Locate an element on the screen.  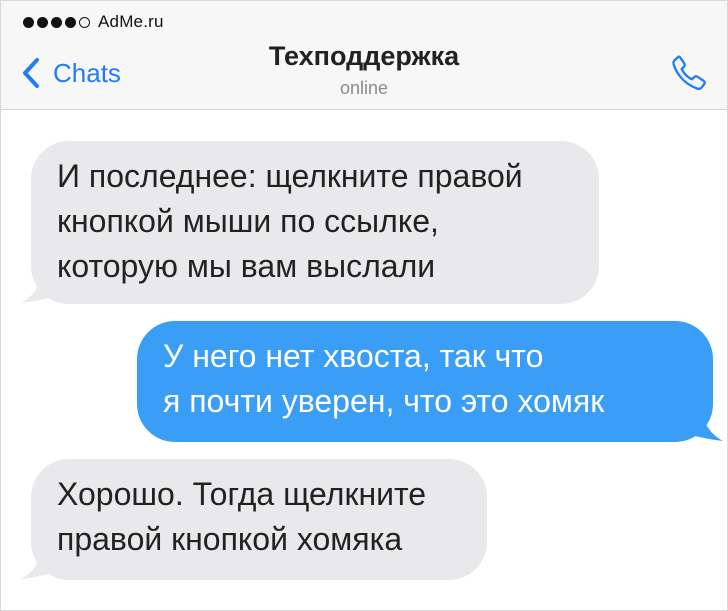
phone-icon is located at coordinates (689, 73).